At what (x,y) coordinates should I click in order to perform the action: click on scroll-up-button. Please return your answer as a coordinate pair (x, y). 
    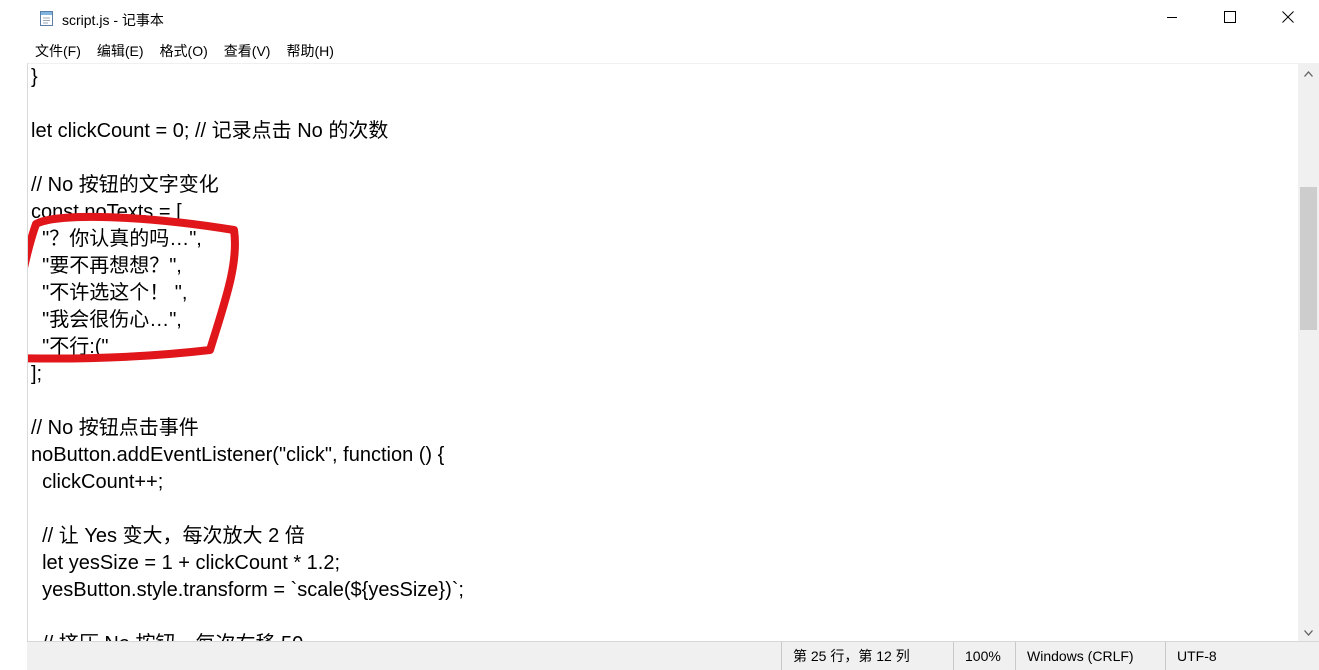
    Looking at the image, I should click on (1308, 72).